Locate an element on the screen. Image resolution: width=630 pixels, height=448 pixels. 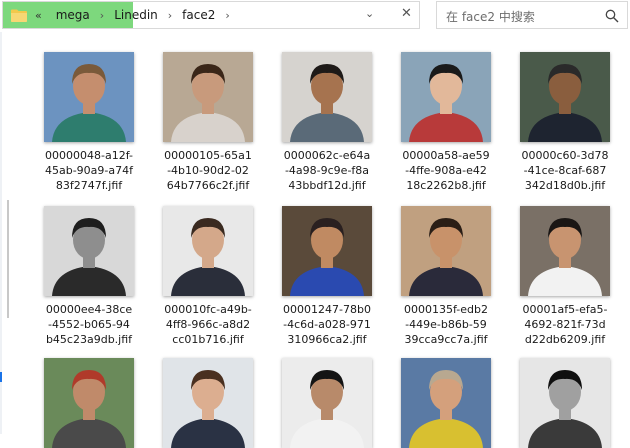
file-name-line: -41ce-8caf-687 is located at coordinates (565, 170).